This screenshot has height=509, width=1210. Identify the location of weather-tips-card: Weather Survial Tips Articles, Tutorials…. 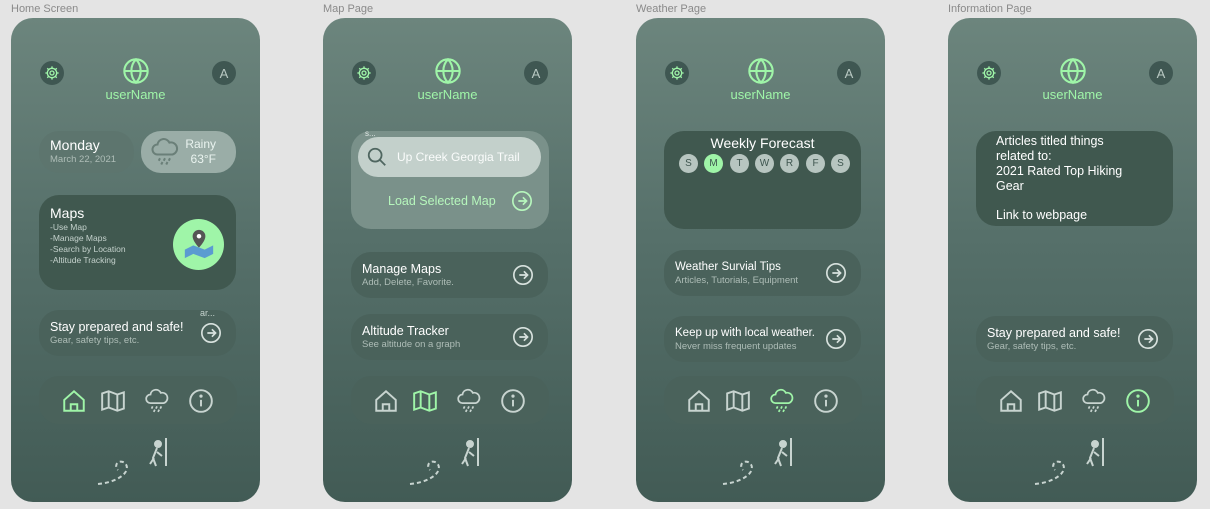
(762, 273).